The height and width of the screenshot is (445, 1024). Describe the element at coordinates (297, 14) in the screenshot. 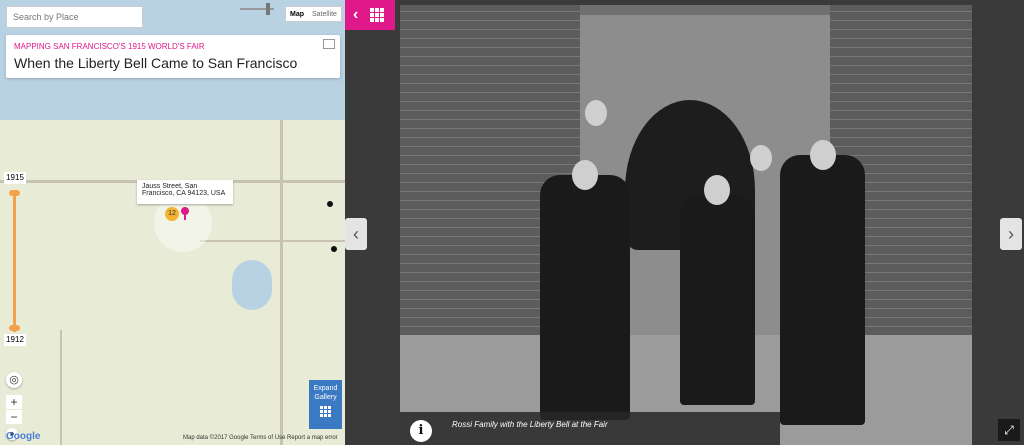

I see `map-type-map-button: Map` at that location.